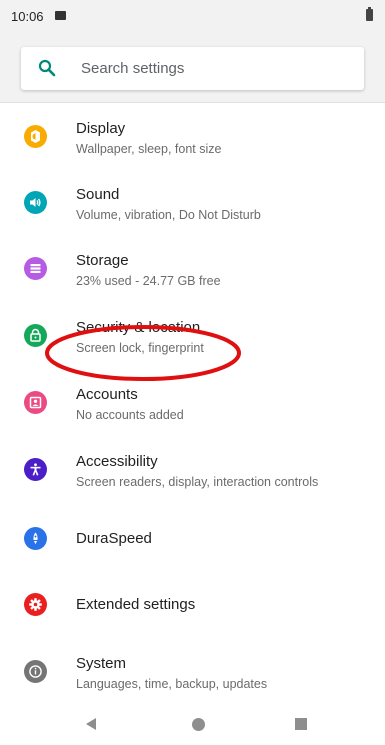  Describe the element at coordinates (35, 538) in the screenshot. I see `rocket-icon` at that location.